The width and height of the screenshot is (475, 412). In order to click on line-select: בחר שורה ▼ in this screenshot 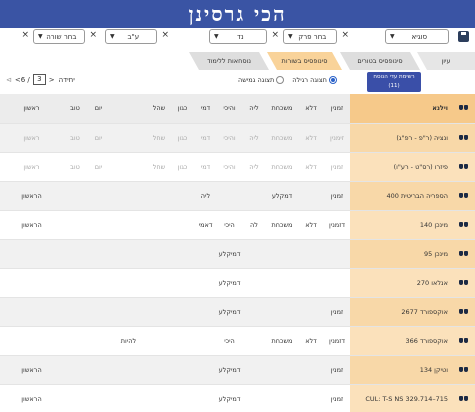, I will do `click(59, 36)`.